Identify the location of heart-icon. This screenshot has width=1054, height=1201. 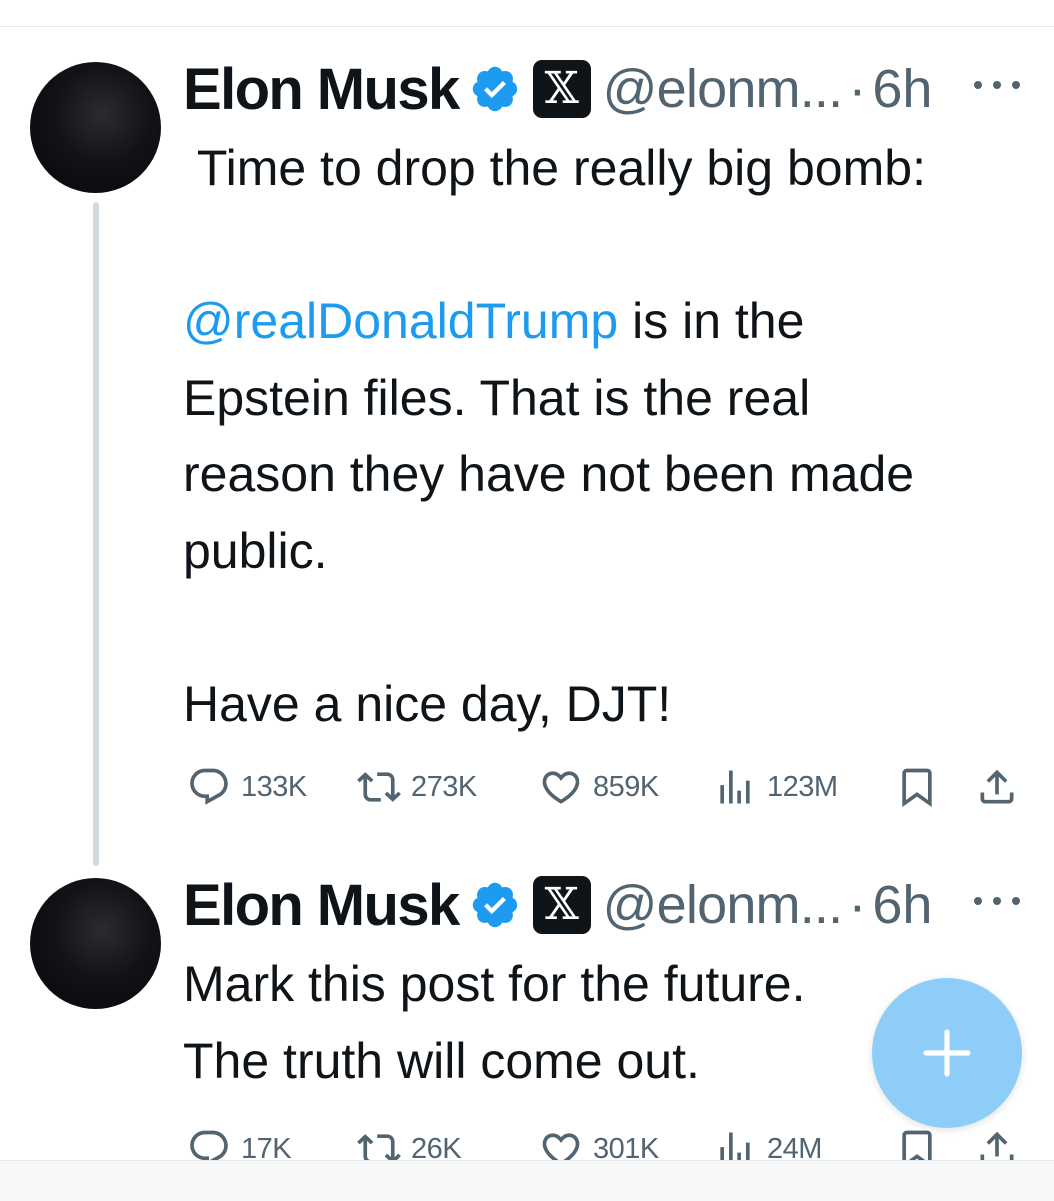
(561, 787).